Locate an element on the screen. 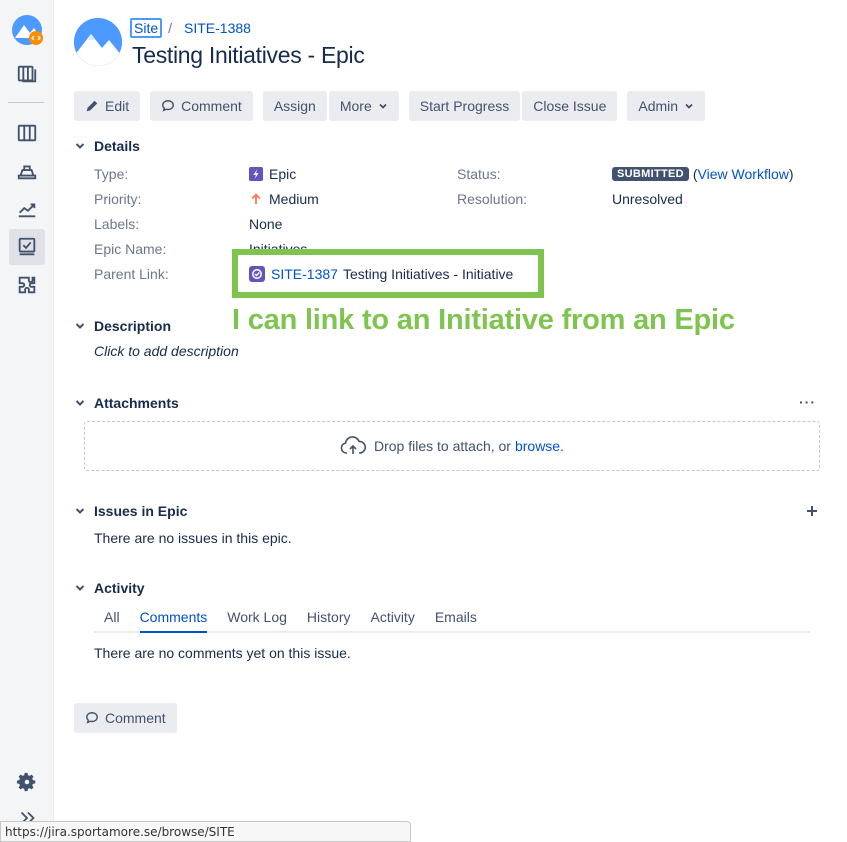 The image size is (847, 842). breadcrumb: Site / SITE-1388 is located at coordinates (190, 28).